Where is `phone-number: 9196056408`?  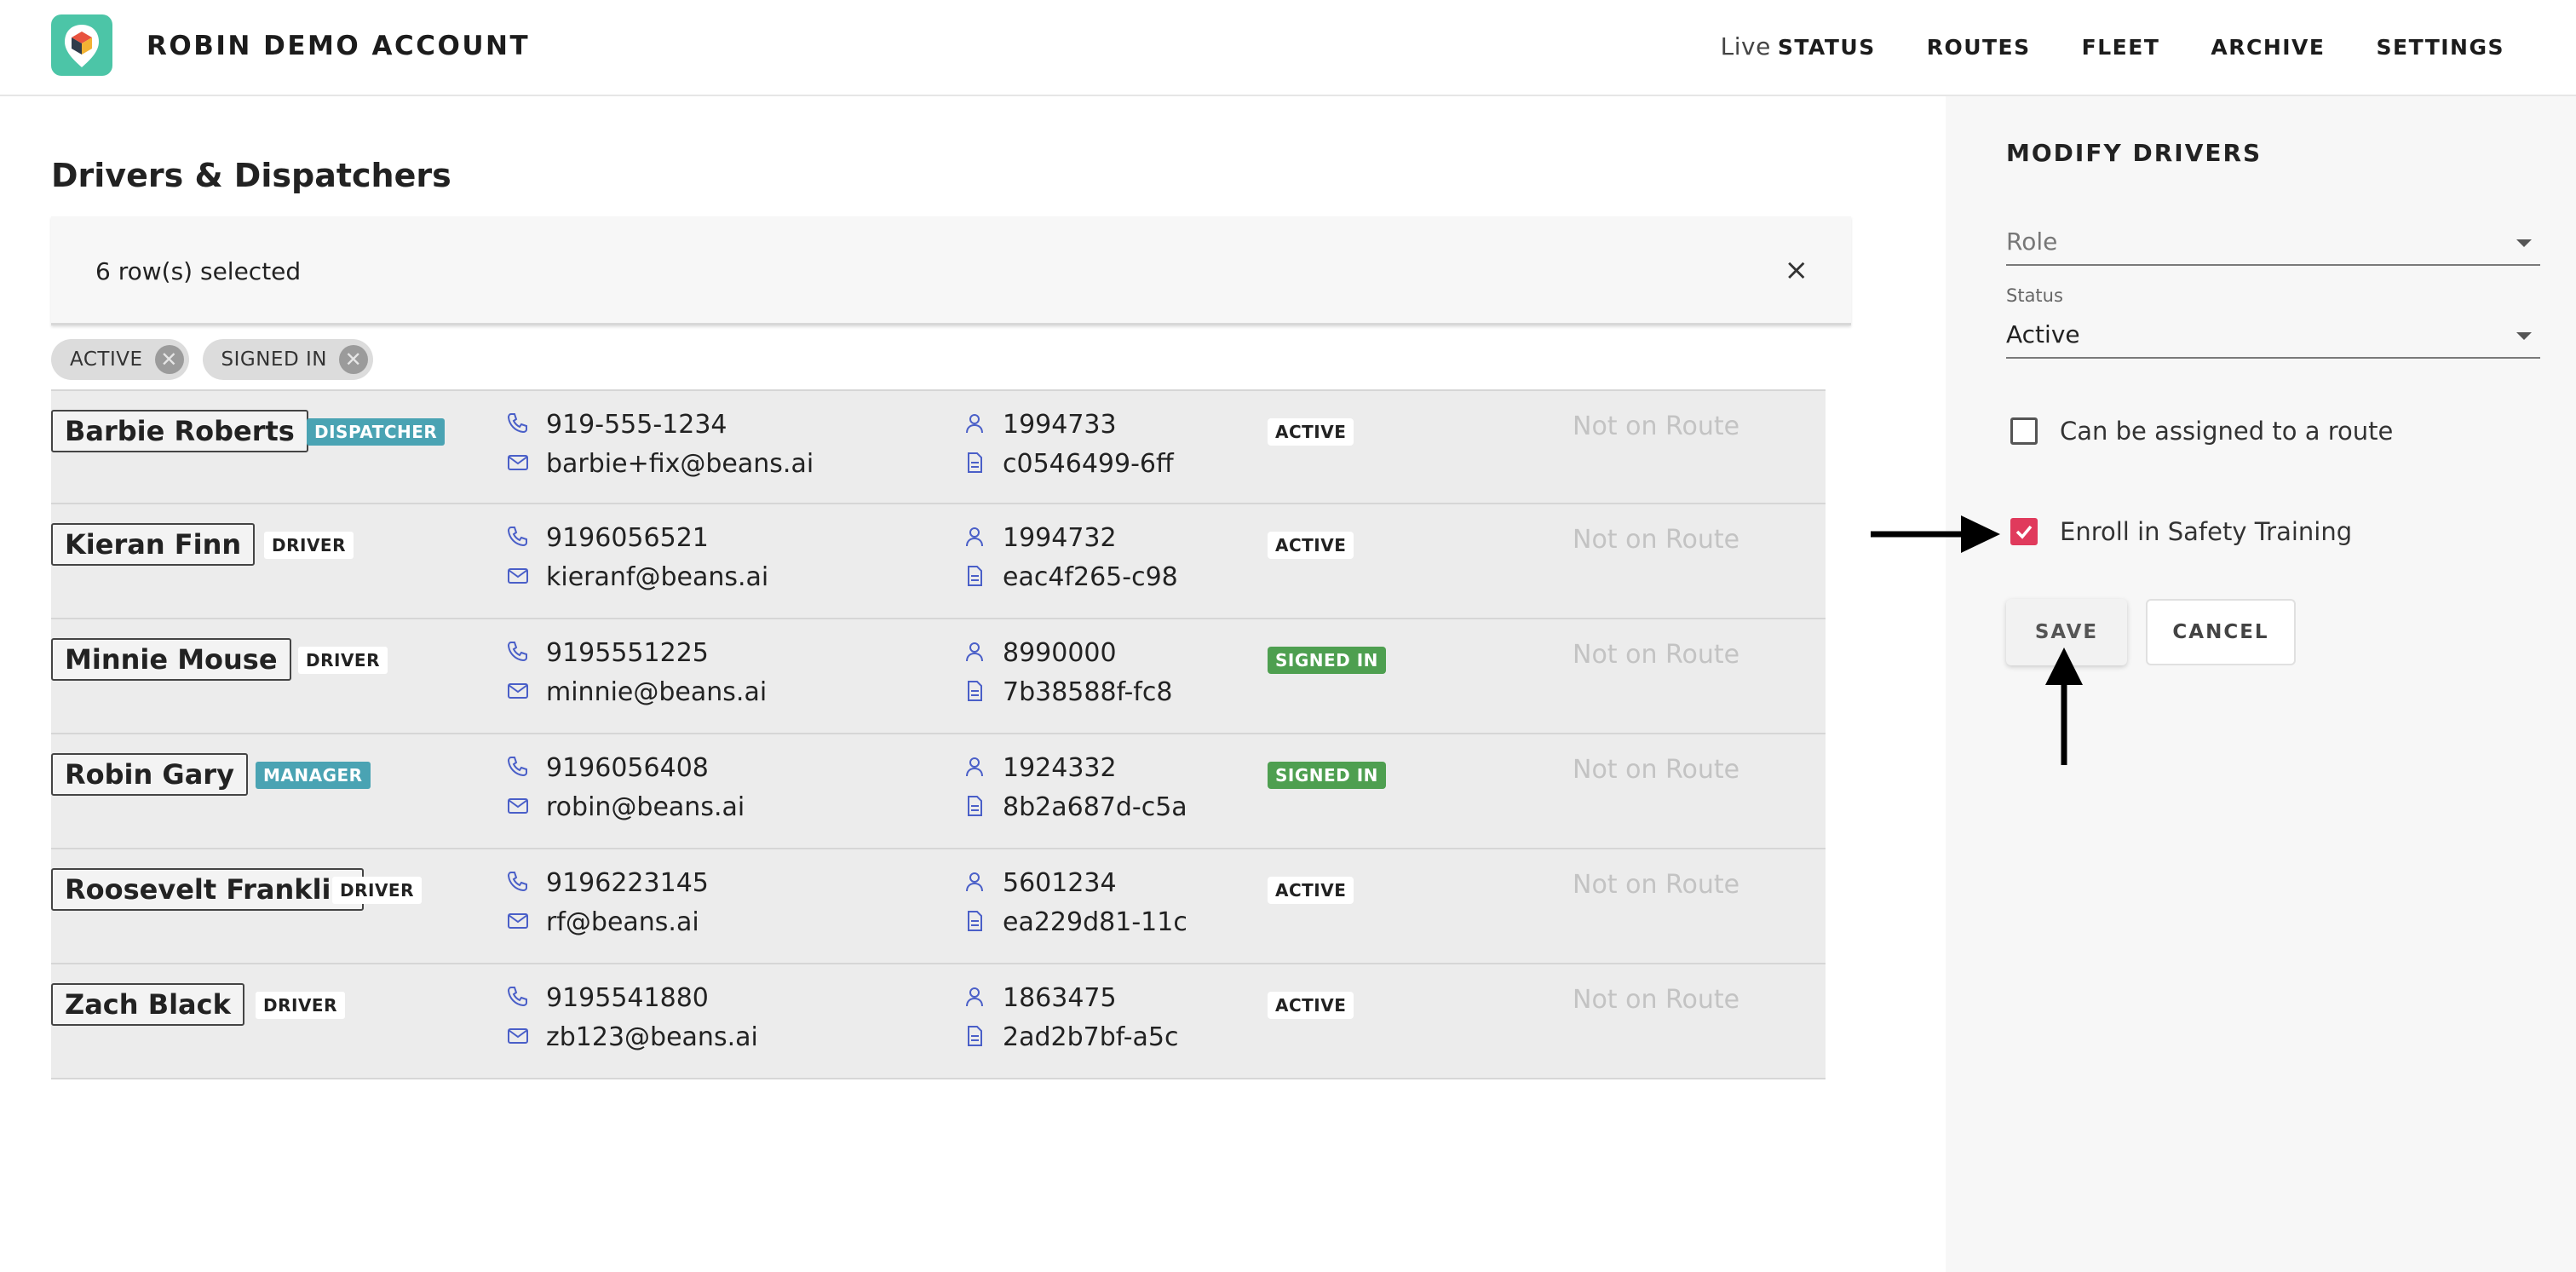 phone-number: 9196056408 is located at coordinates (627, 768).